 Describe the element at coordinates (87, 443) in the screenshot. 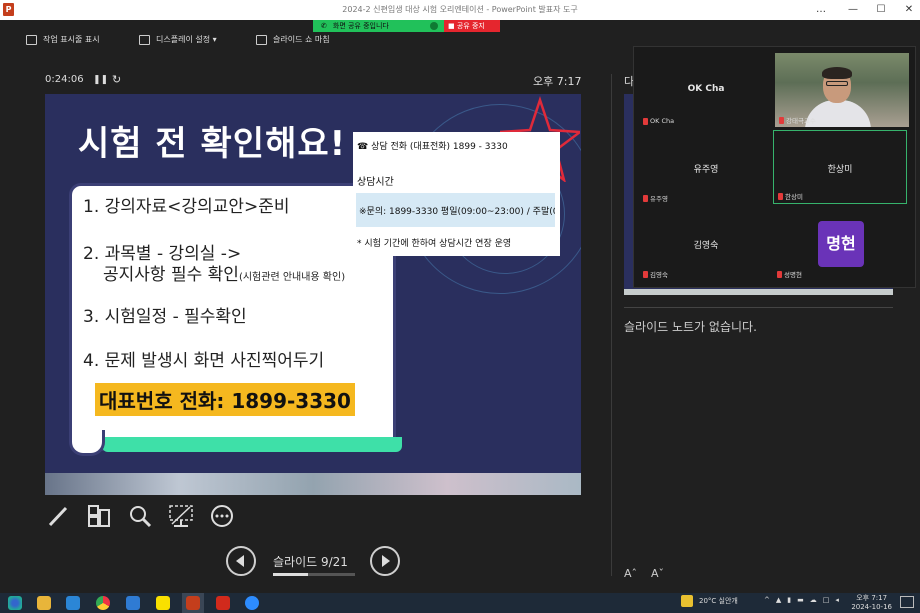

I see `card-curl` at that location.